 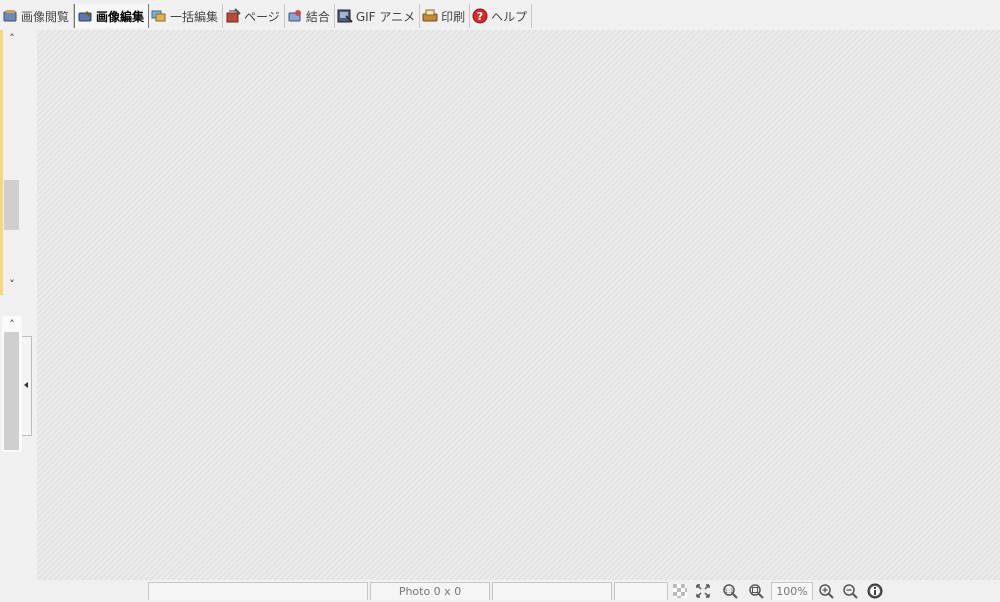 I want to click on tab-batch-edit: 一括編集, so click(x=186, y=16).